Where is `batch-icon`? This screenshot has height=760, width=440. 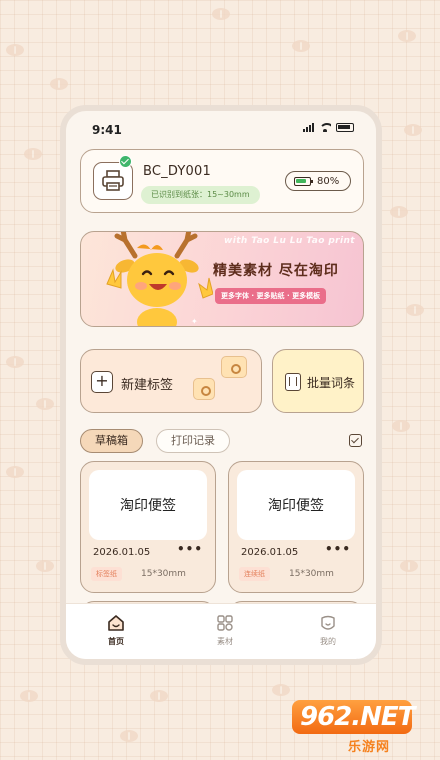
batch-icon is located at coordinates (293, 382).